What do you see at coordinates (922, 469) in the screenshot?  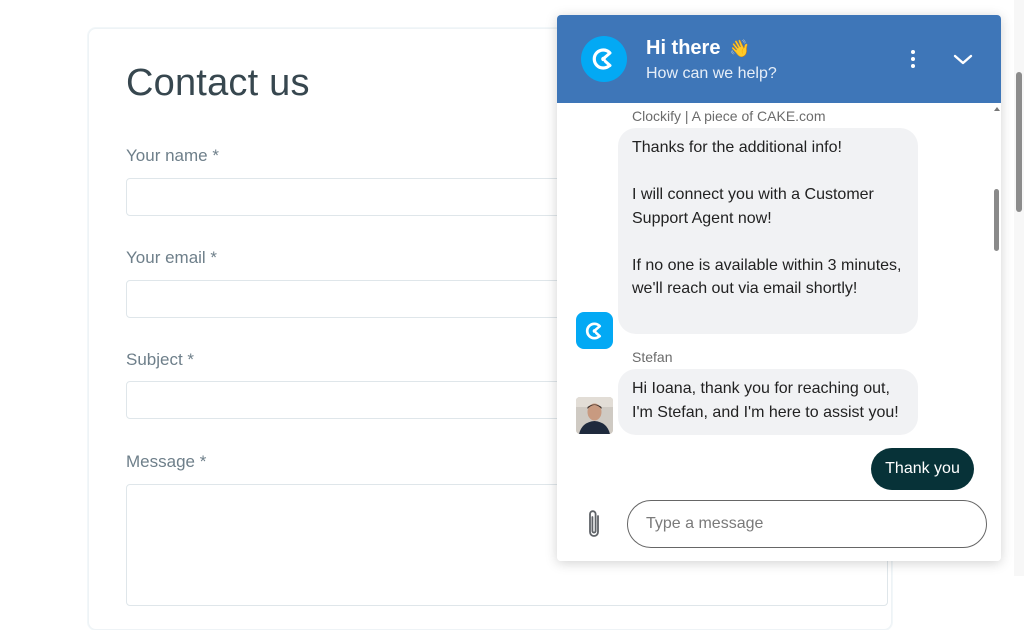 I see `user-message-bubble: Thank you` at bounding box center [922, 469].